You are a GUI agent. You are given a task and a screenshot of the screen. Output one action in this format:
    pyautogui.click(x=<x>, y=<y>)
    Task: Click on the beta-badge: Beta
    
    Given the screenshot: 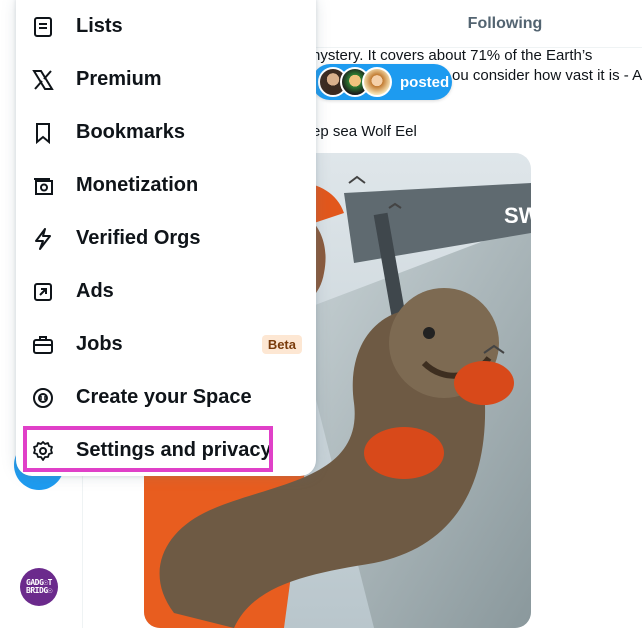 What is the action you would take?
    pyautogui.click(x=281, y=344)
    